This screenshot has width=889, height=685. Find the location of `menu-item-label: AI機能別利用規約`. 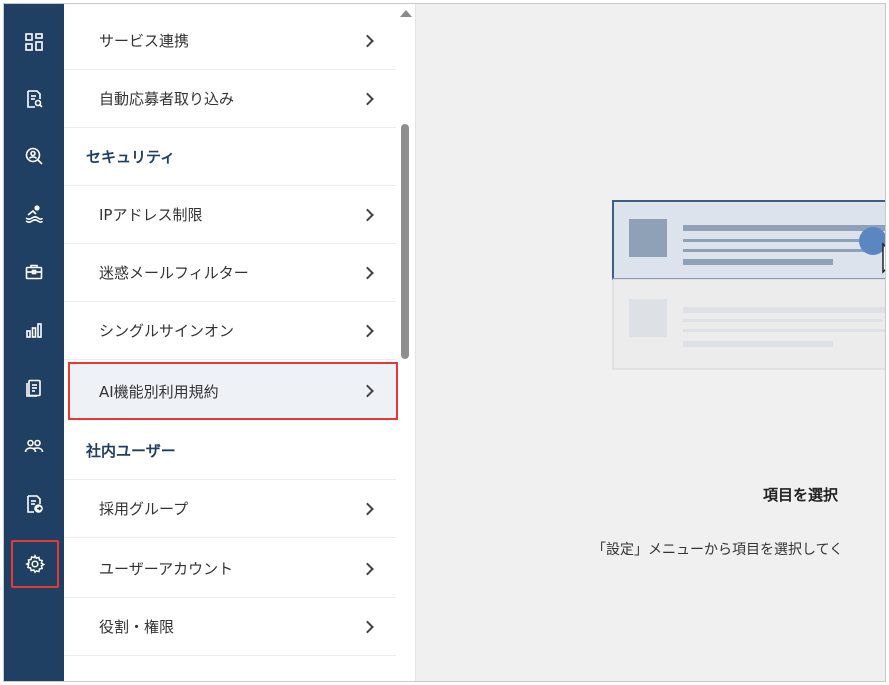

menu-item-label: AI機能別利用規約 is located at coordinates (159, 391).